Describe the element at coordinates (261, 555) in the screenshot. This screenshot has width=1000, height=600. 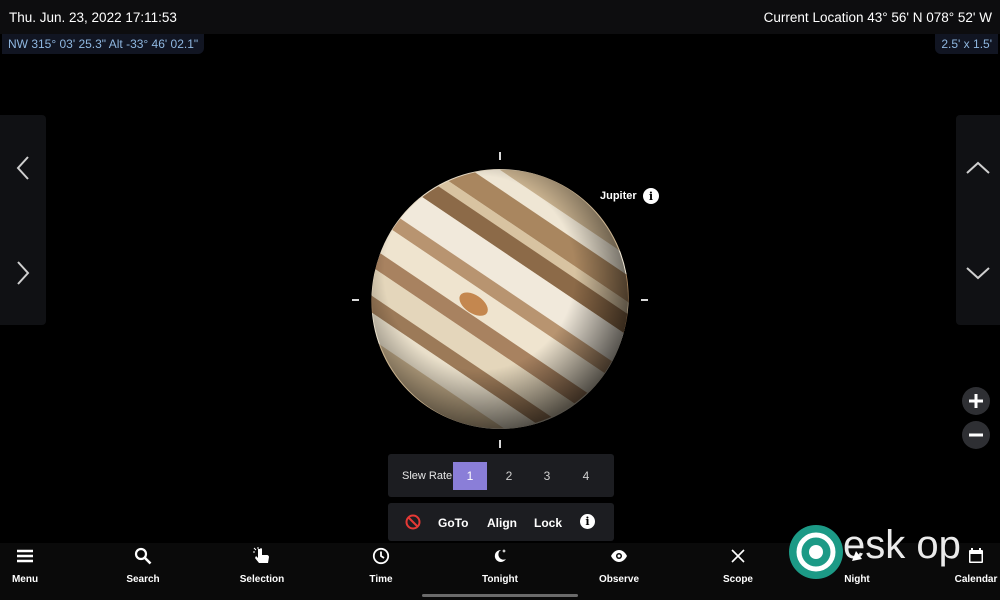
I see `pointer-icon` at that location.